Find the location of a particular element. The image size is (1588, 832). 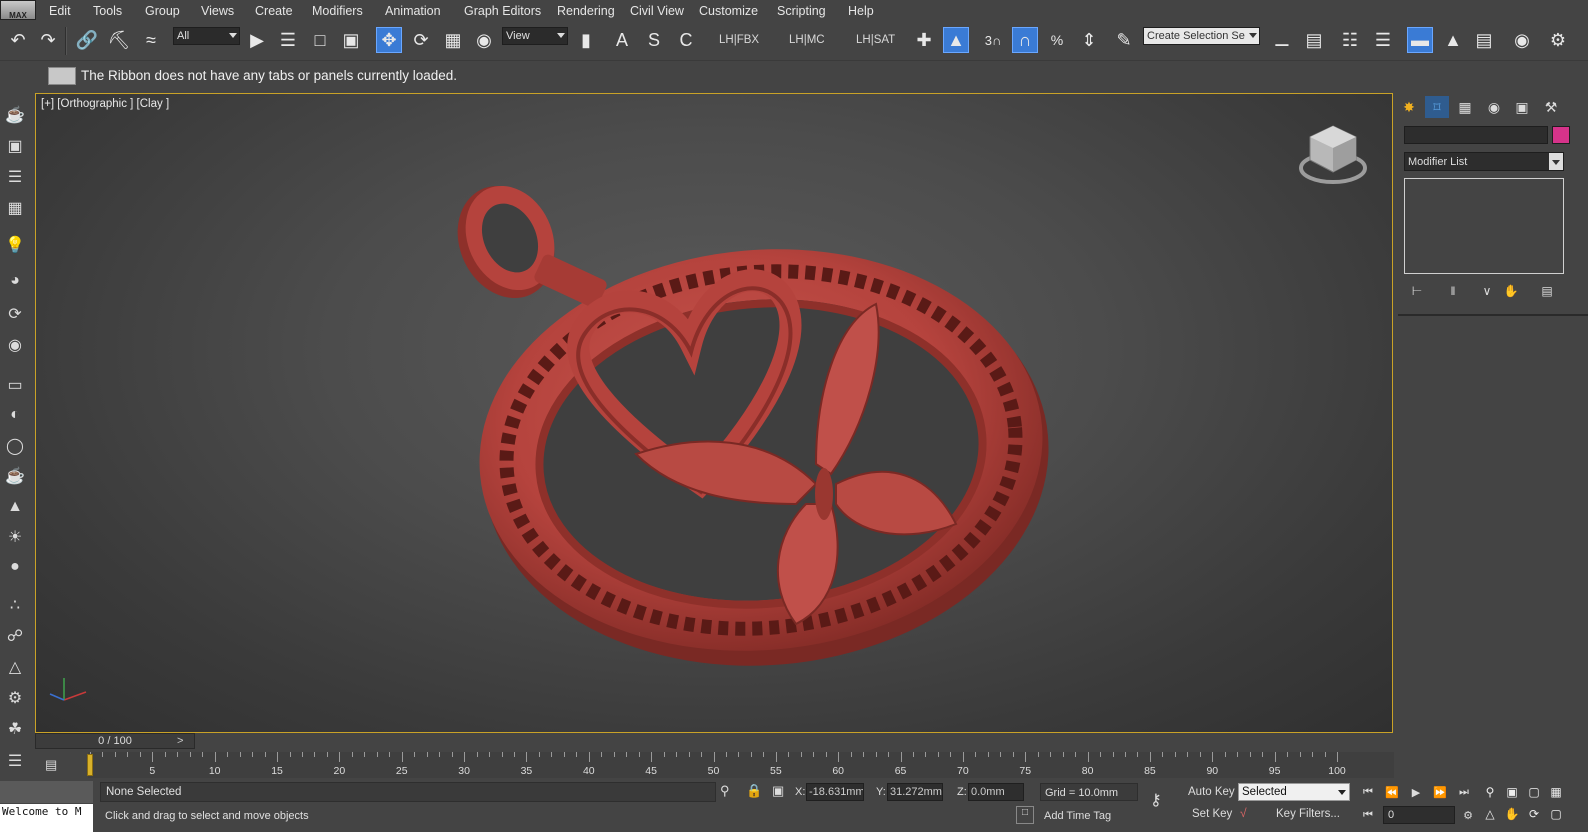

object-name-input is located at coordinates (1476, 135).